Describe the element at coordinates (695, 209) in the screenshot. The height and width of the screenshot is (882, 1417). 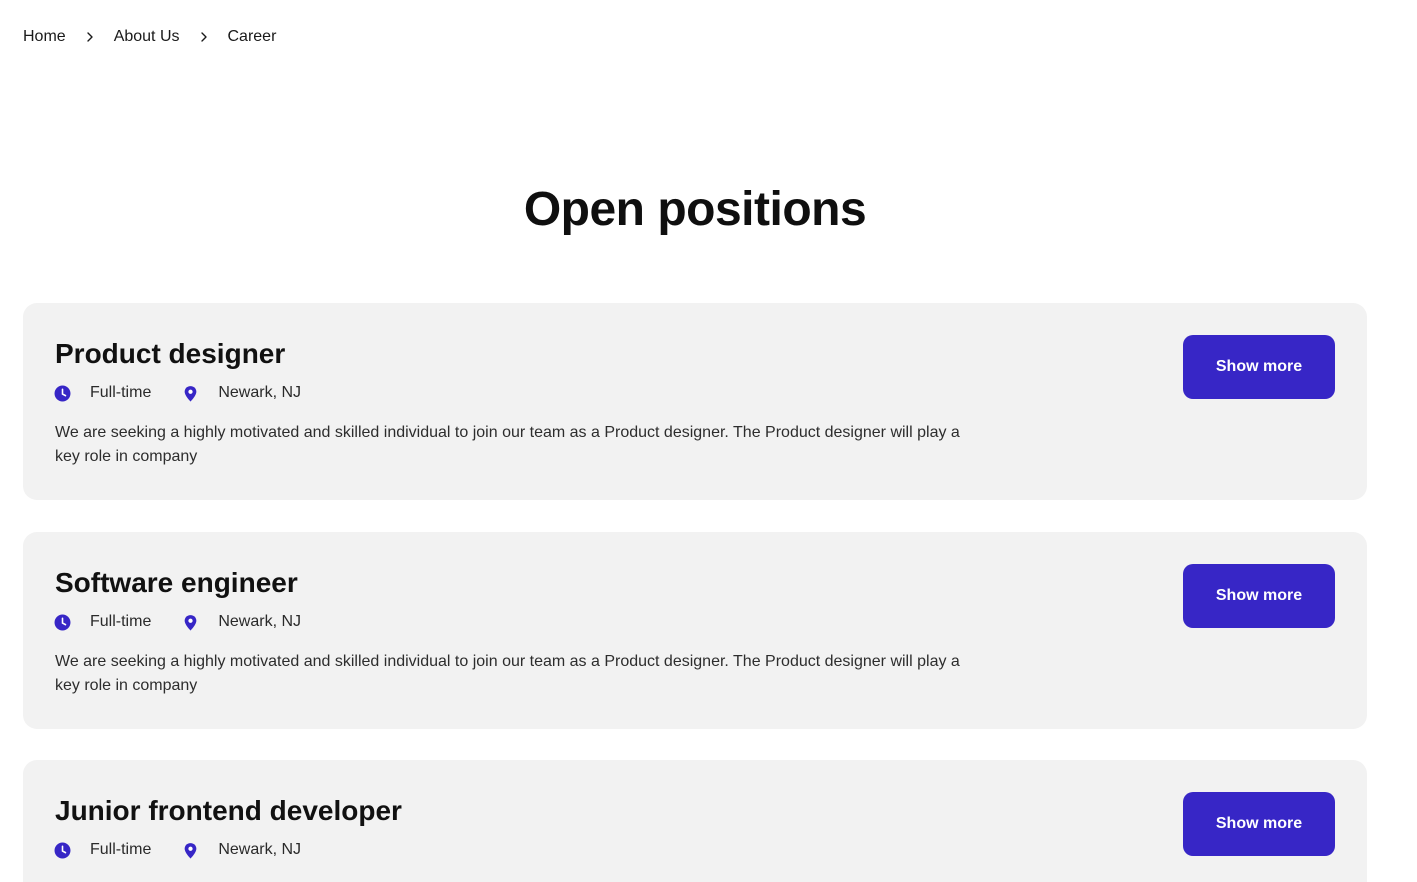
I see `page-title: Open positions` at that location.